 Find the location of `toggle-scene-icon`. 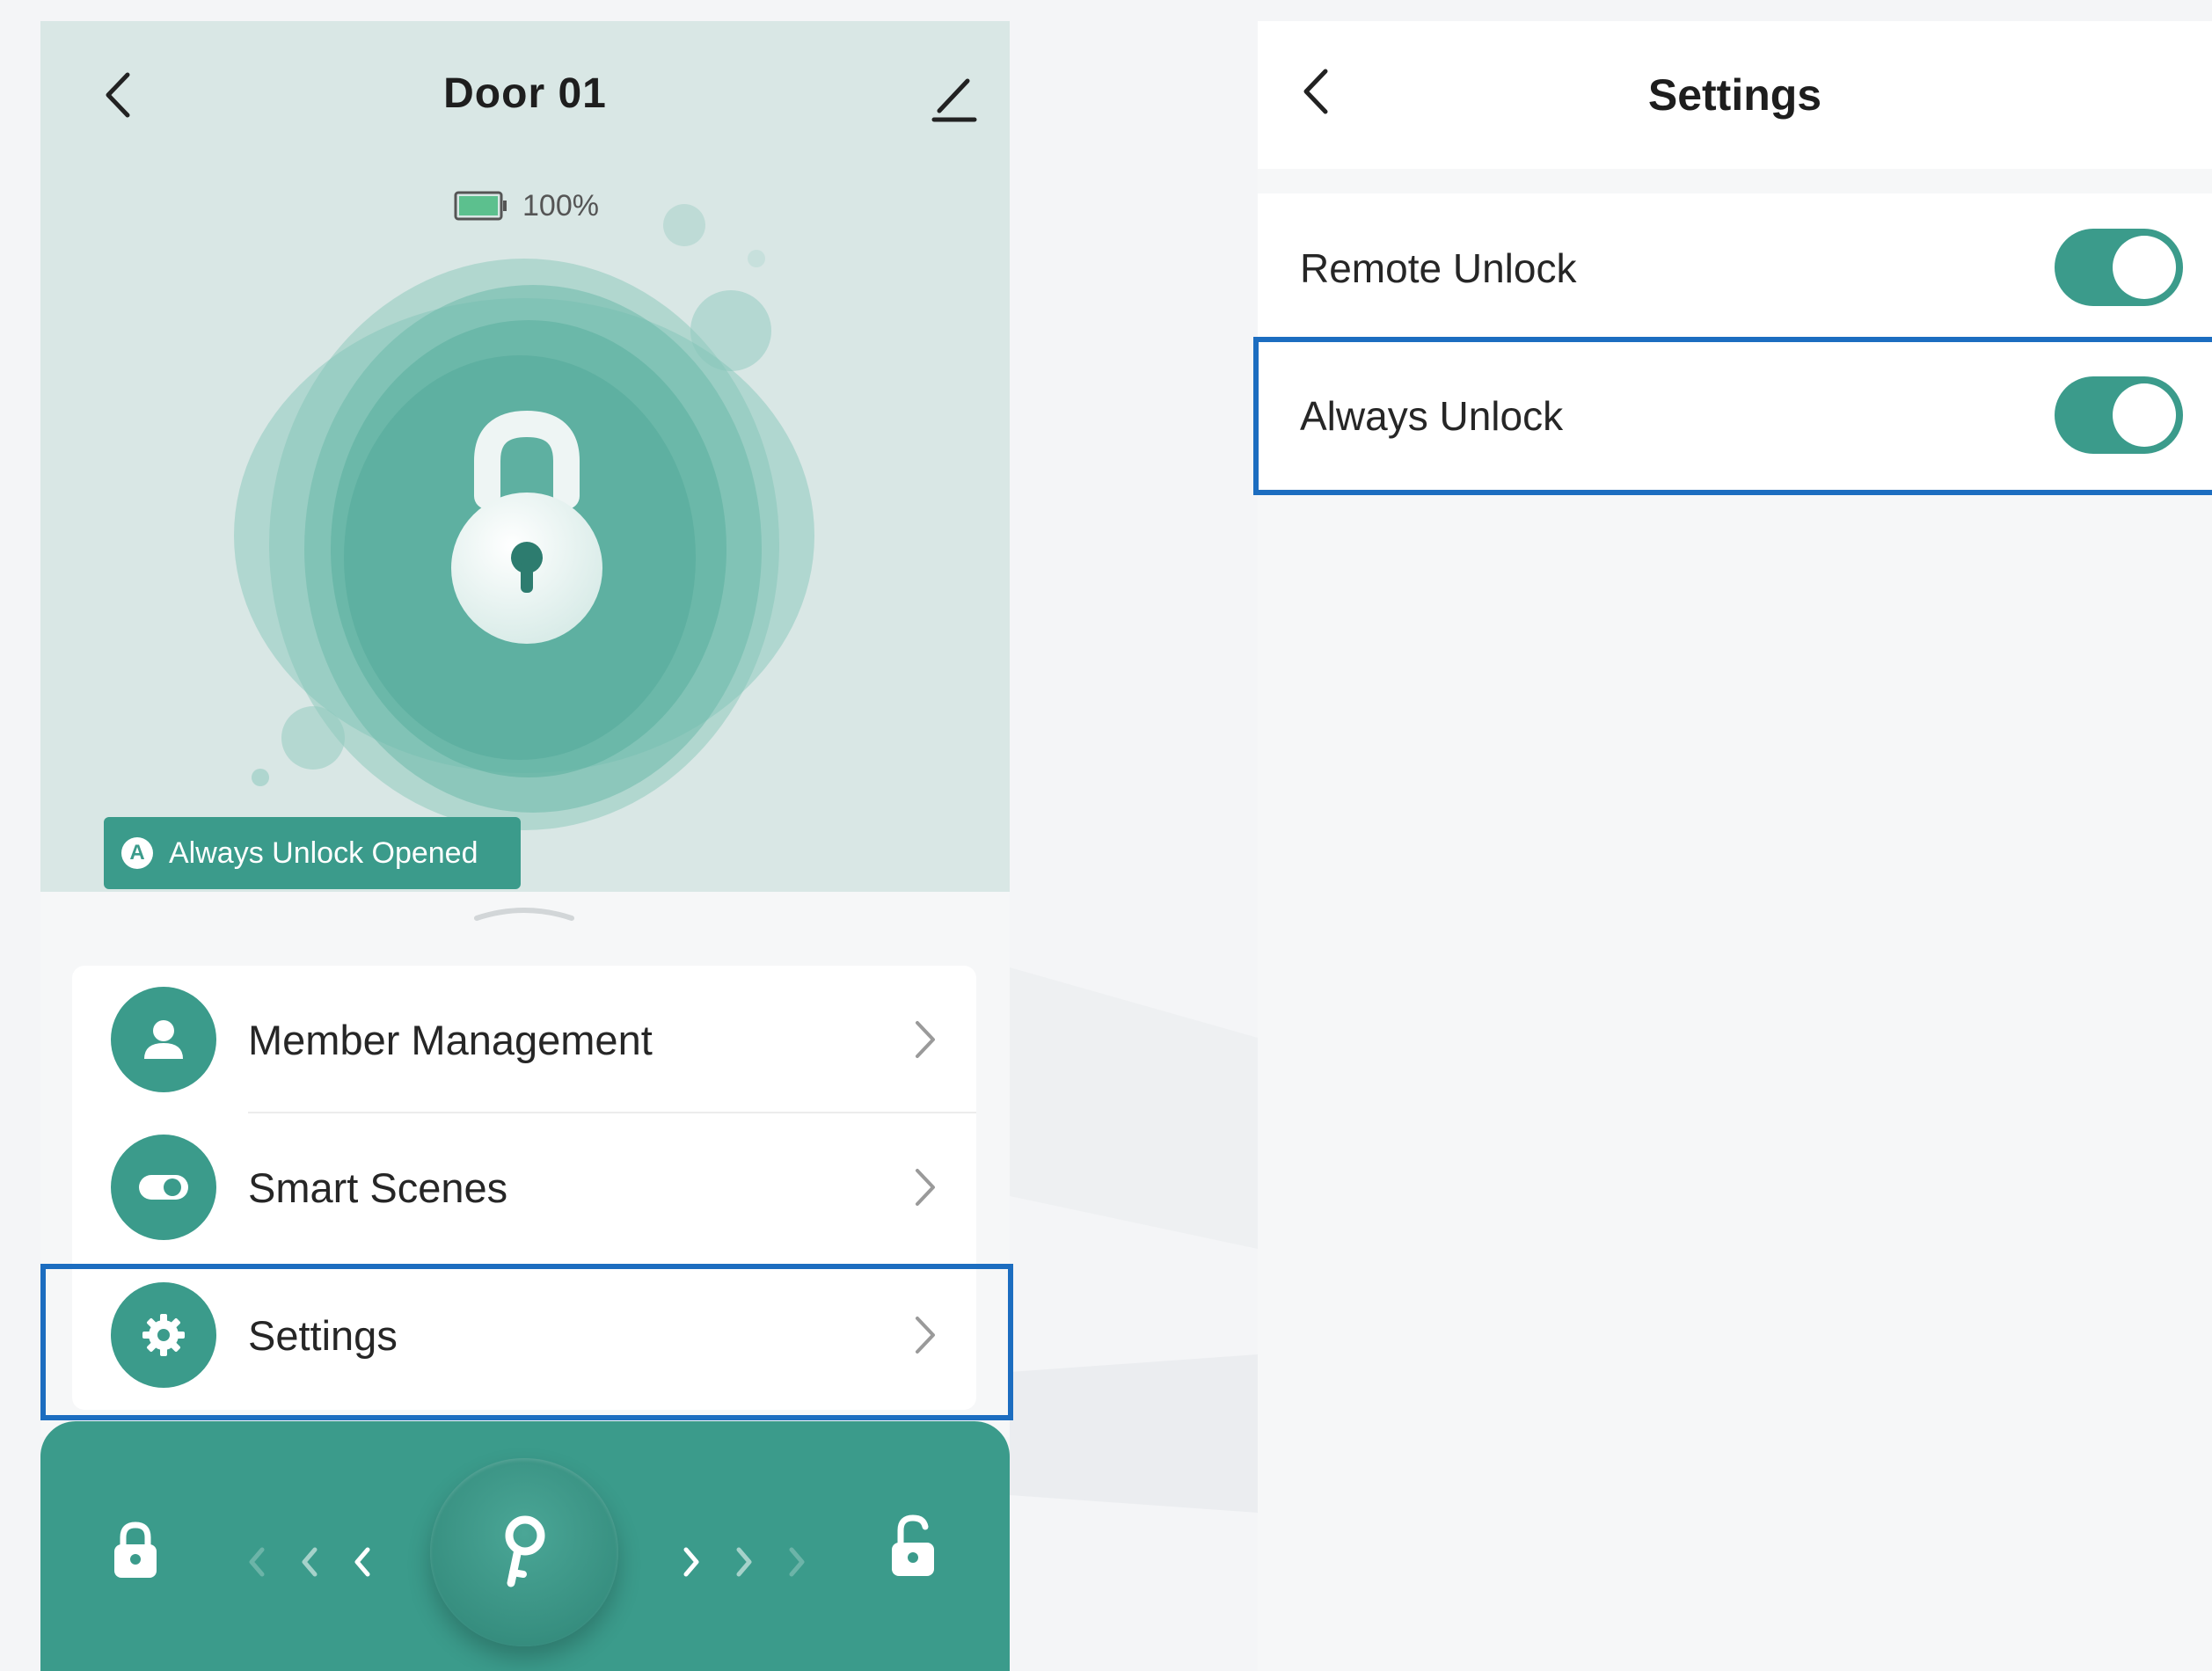

toggle-scene-icon is located at coordinates (163, 1187).